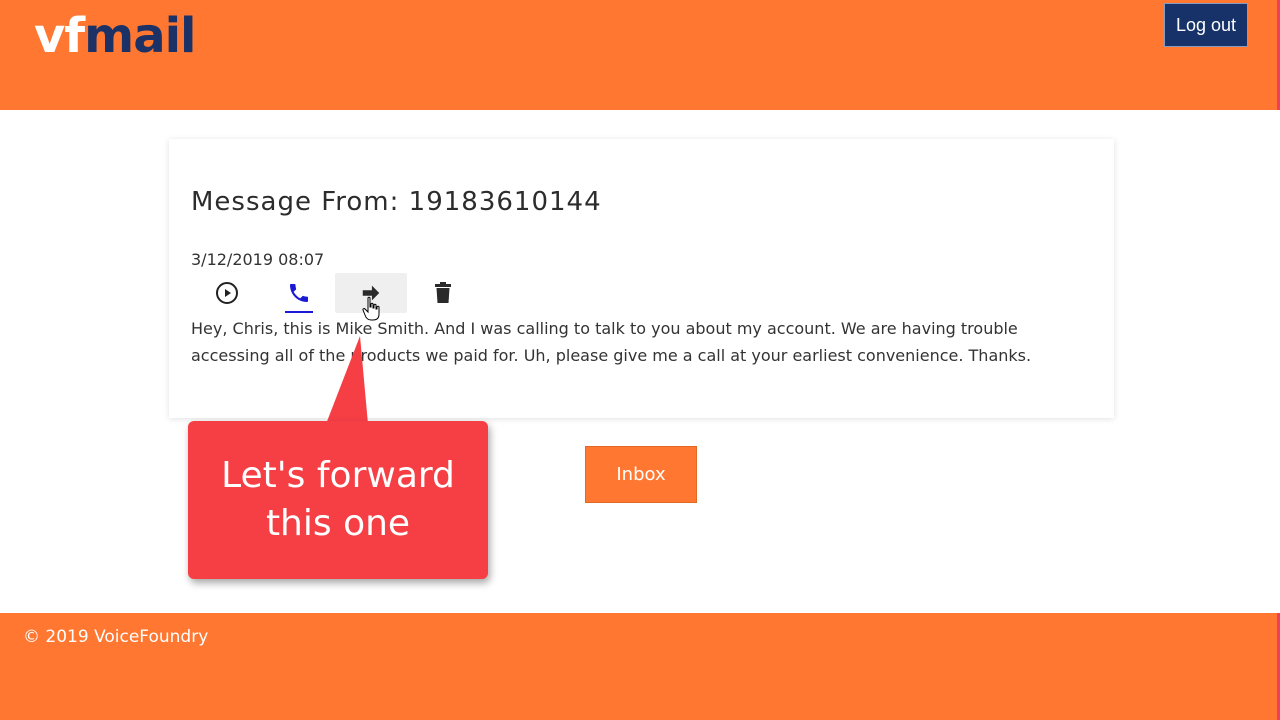  I want to click on message-date: 3/12/2019 08:07, so click(258, 259).